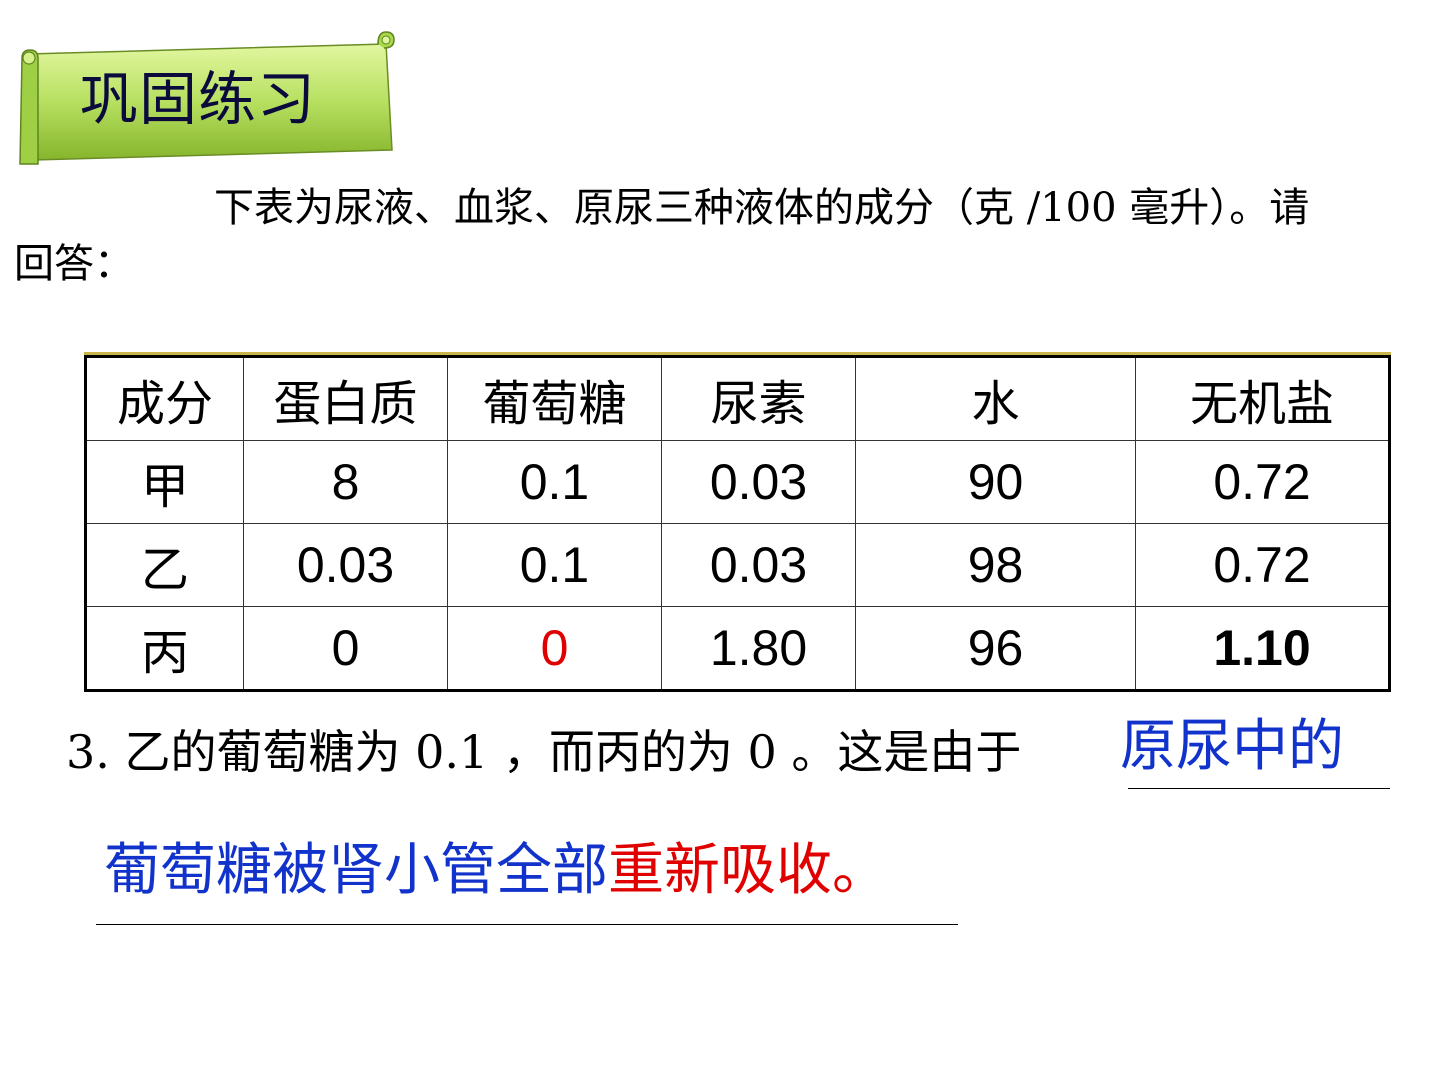 Image resolution: width=1440 pixels, height=1080 pixels. I want to click on answer-text-red: 重新吸收。, so click(748, 870).